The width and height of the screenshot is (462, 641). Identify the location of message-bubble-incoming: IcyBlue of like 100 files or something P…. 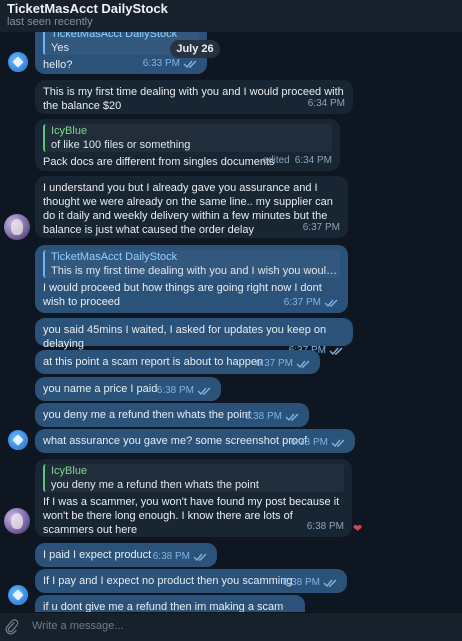
(187, 145).